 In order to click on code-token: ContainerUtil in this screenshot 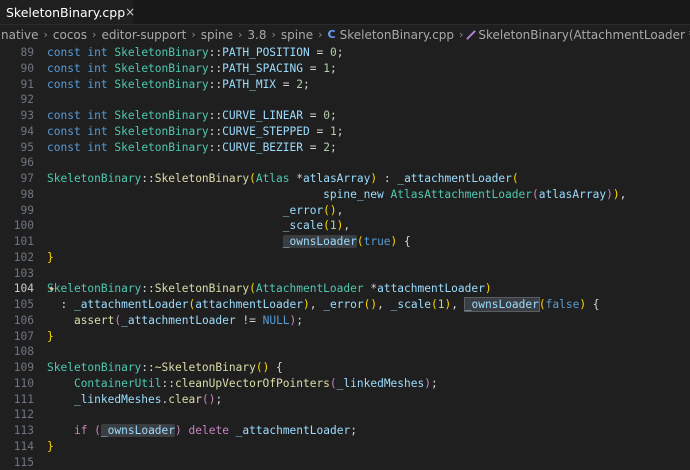, I will do `click(118, 383)`.